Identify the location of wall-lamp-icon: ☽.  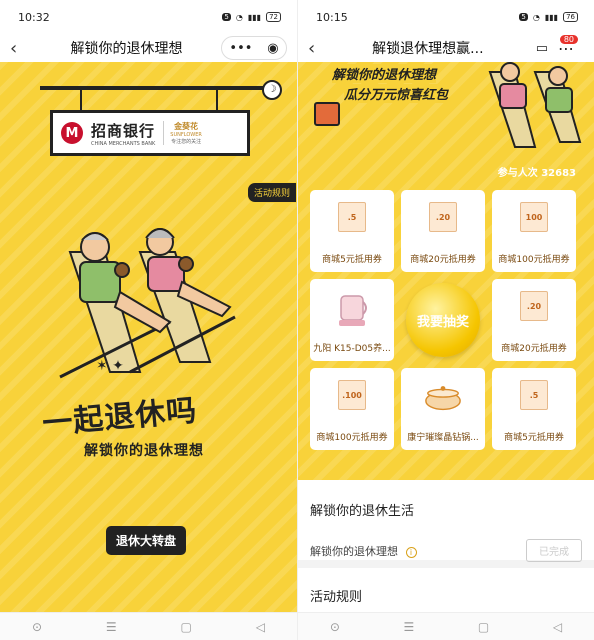
(272, 90).